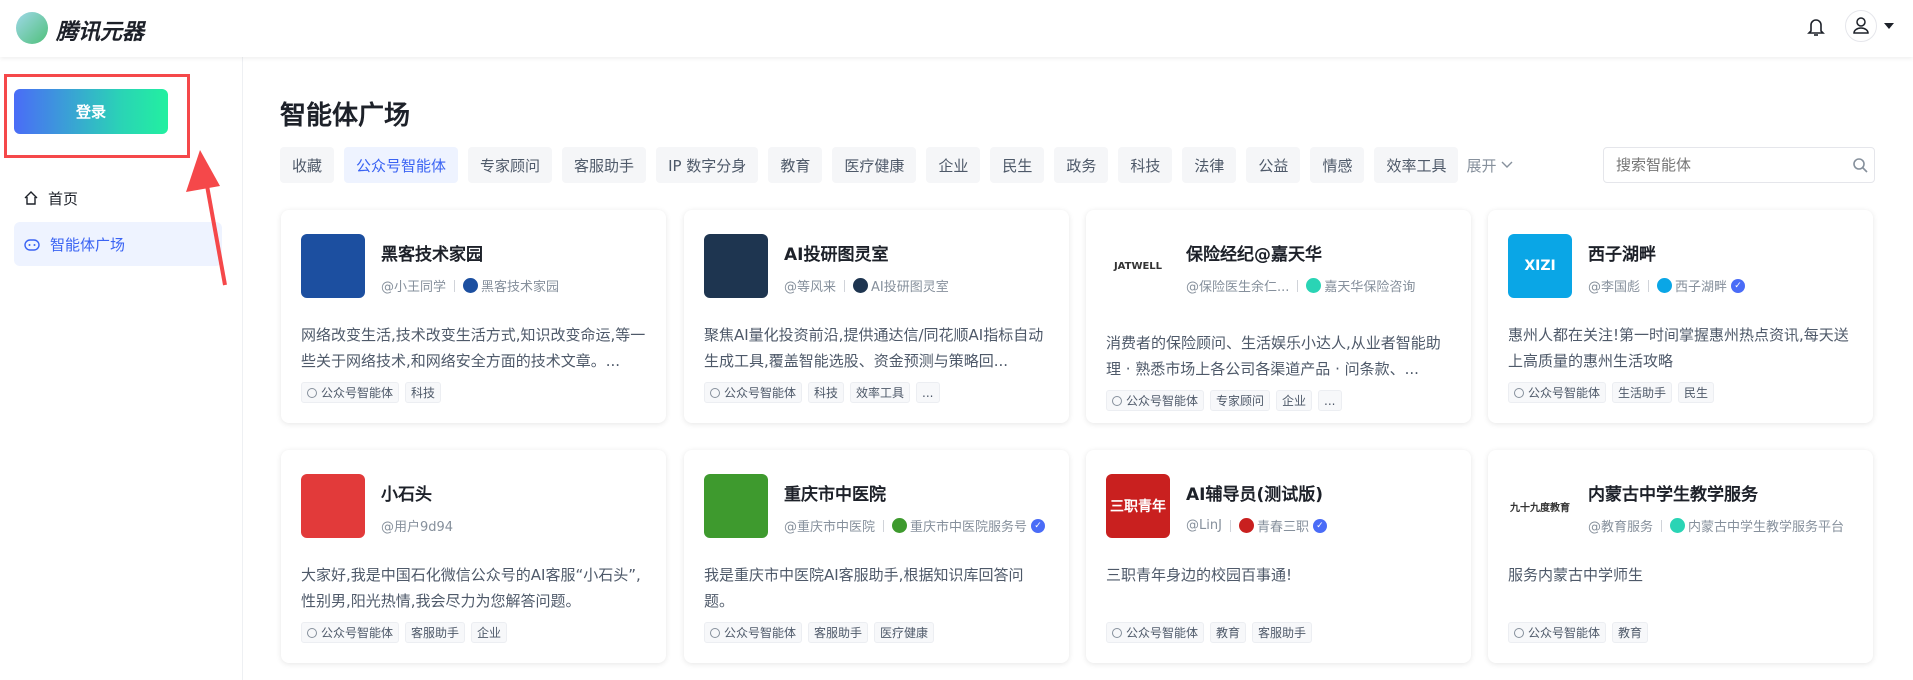  What do you see at coordinates (910, 285) in the screenshot?
I see `agent-account: AI投研图灵室` at bounding box center [910, 285].